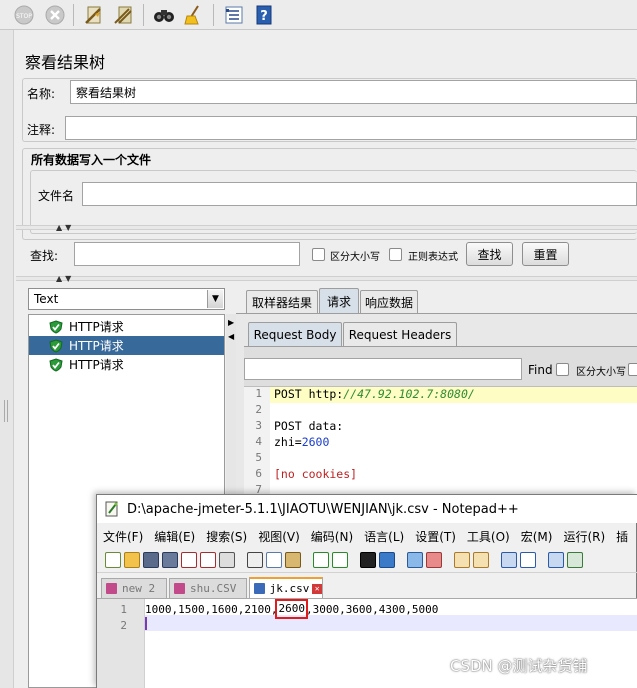 The height and width of the screenshot is (688, 637). Describe the element at coordinates (7, 359) in the screenshot. I see `tree-splitter` at that location.